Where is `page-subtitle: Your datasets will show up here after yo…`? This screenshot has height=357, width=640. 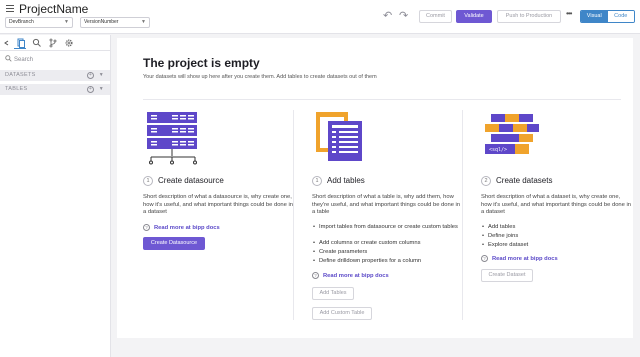 page-subtitle: Your datasets will show up here after yo… is located at coordinates (260, 77).